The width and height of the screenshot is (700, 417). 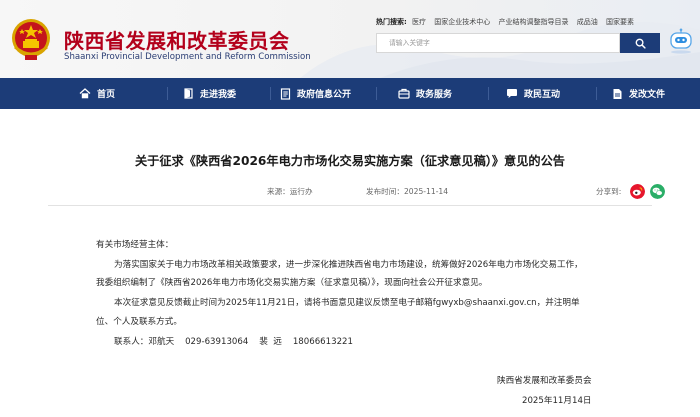 I want to click on nav-item-gov-services: 政务服务, so click(x=425, y=93).